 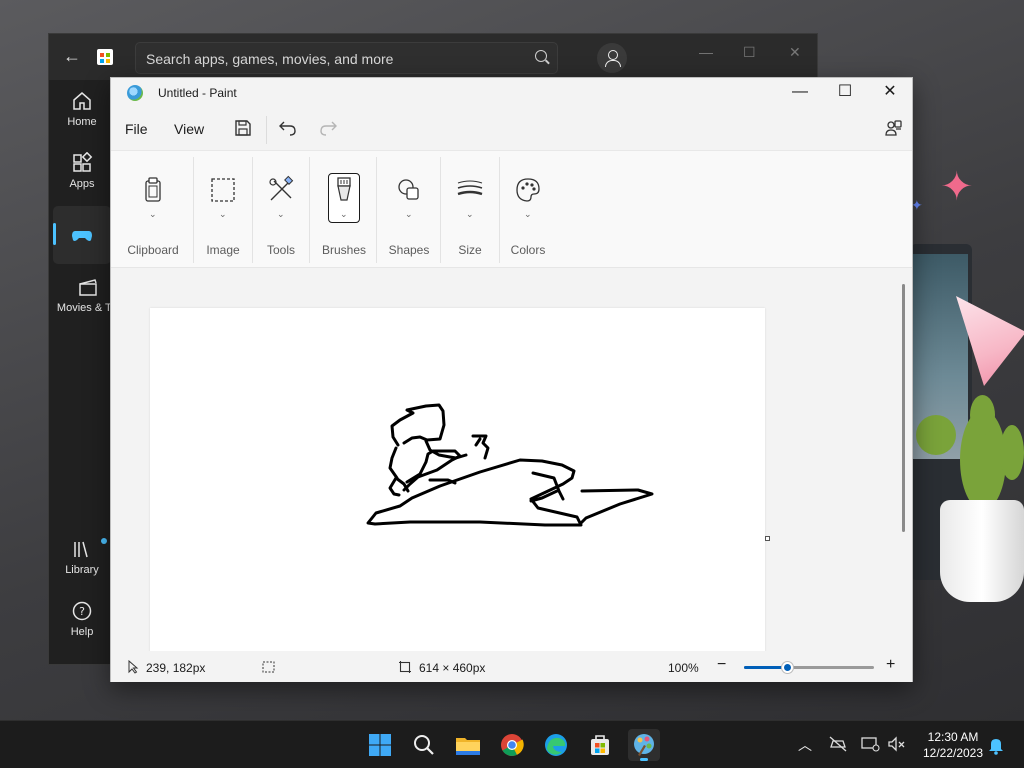 I want to click on sidebar-item-library: Library, so click(x=82, y=559).